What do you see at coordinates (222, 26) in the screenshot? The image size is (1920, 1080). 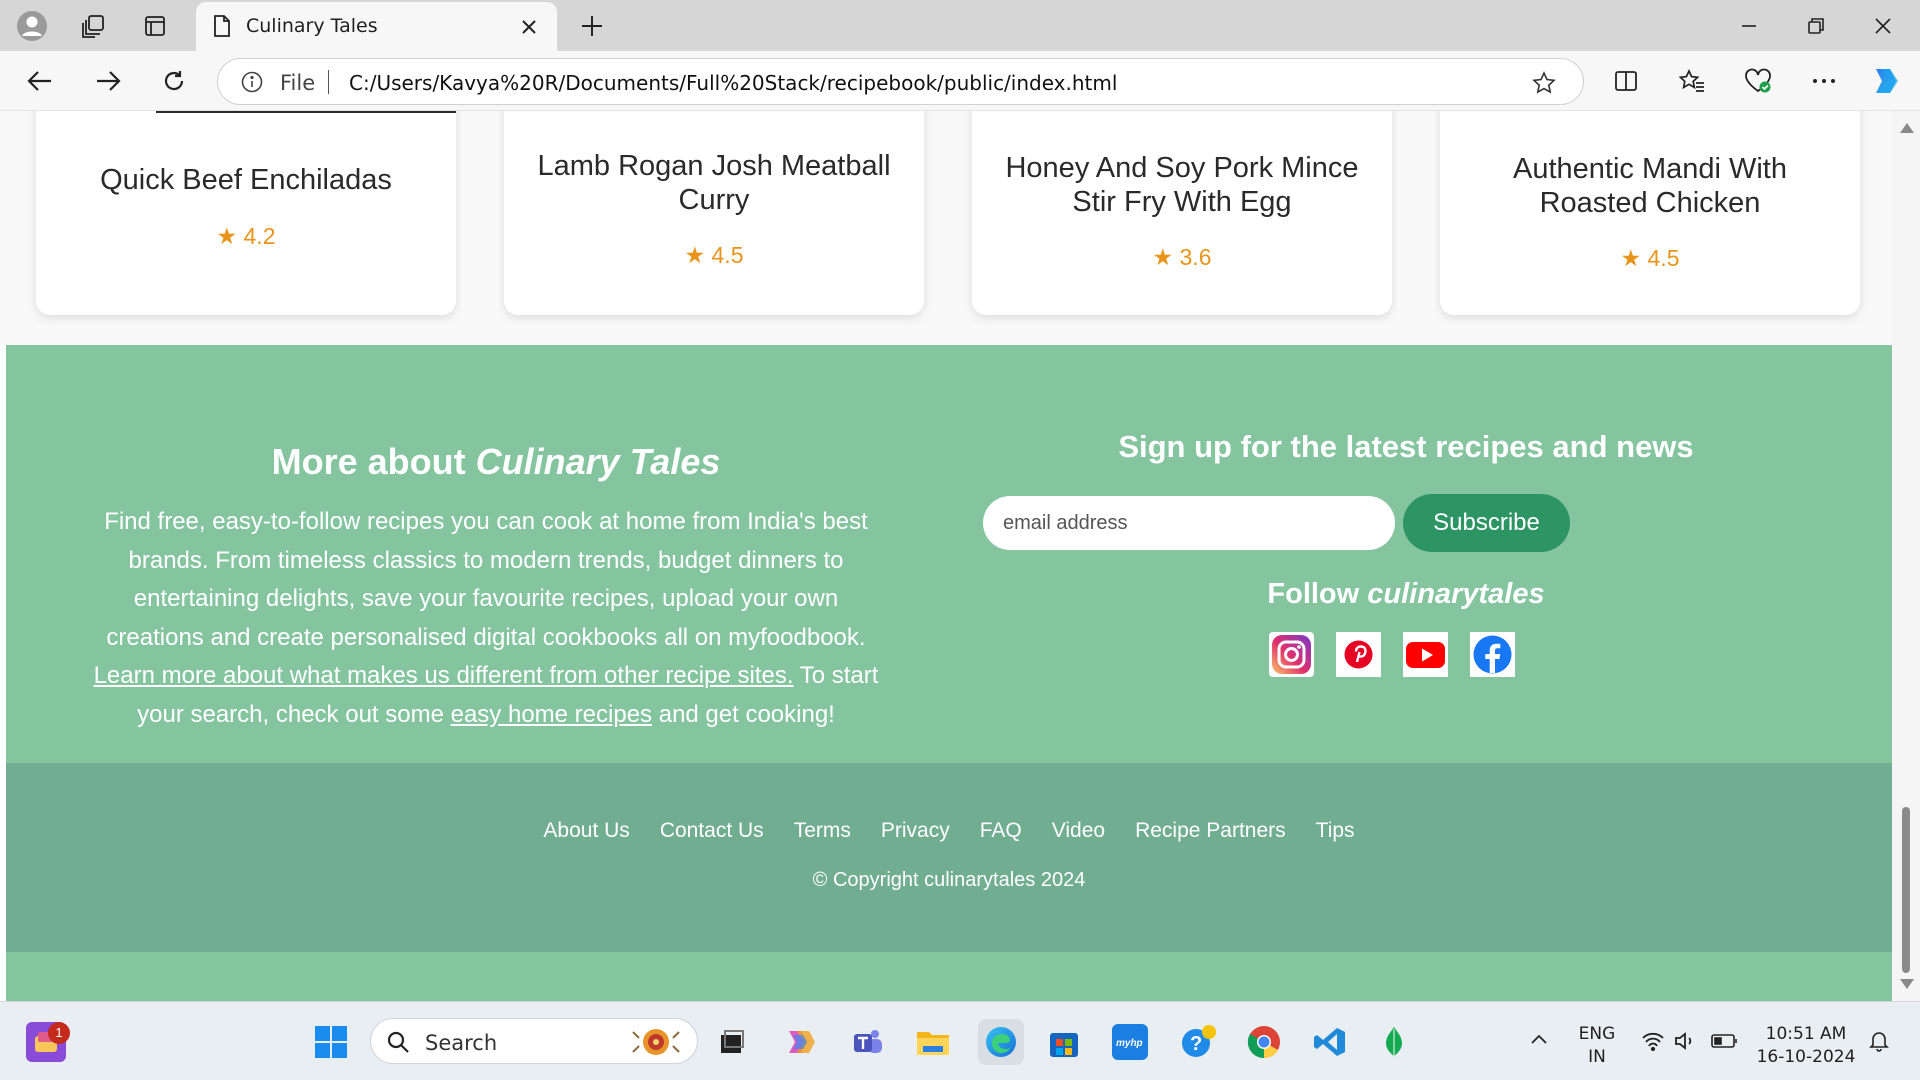 I see `page-icon` at bounding box center [222, 26].